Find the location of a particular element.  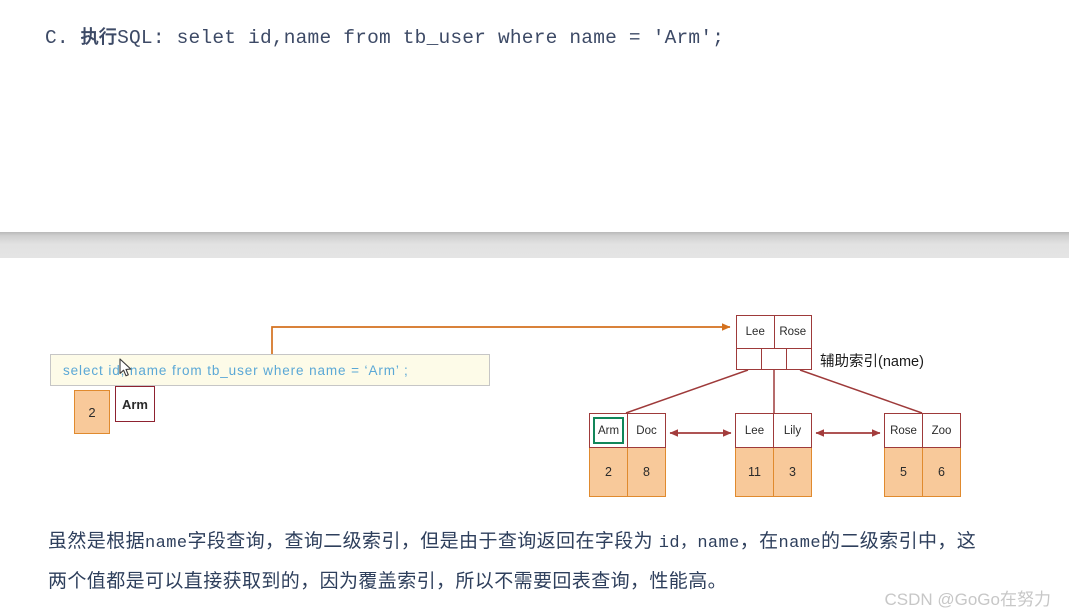

result-id-cell: 2 is located at coordinates (92, 412).